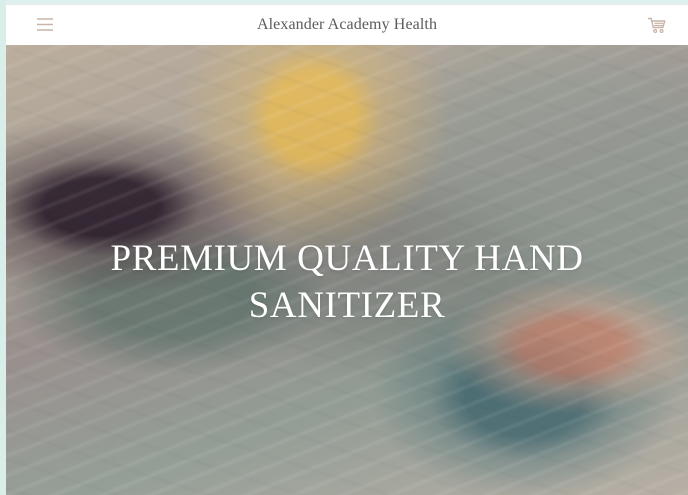 The height and width of the screenshot is (495, 688). I want to click on menu-button, so click(45, 24).